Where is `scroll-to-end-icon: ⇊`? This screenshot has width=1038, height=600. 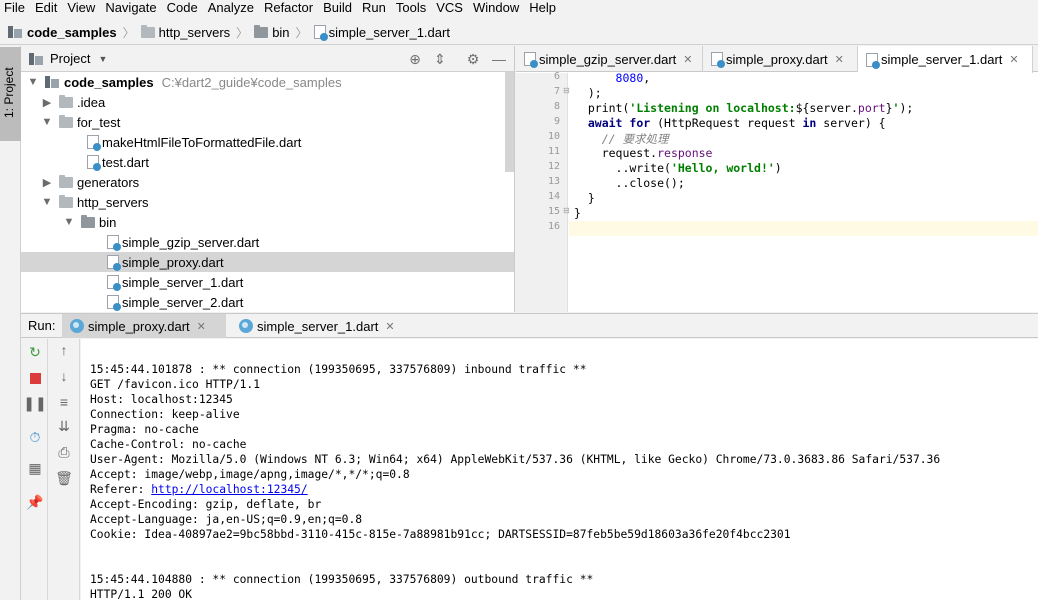 scroll-to-end-icon: ⇊ is located at coordinates (64, 426).